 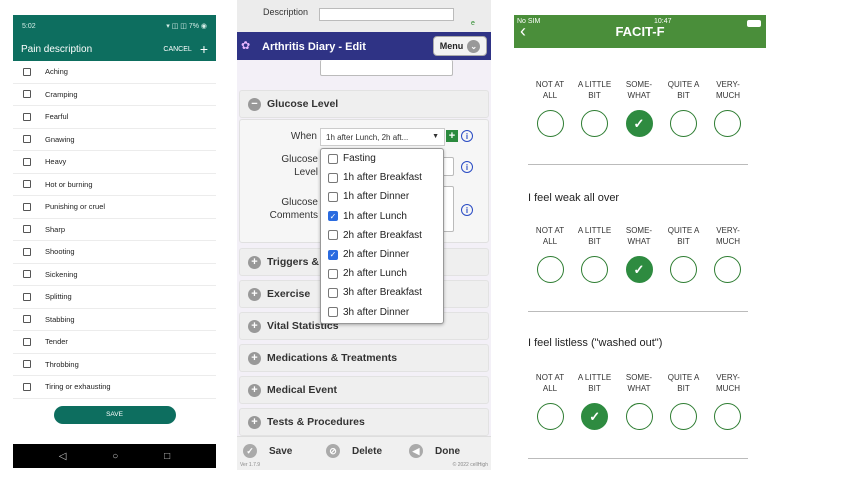 I want to click on dropdown-option: 2h after Breakfast, so click(x=382, y=235).